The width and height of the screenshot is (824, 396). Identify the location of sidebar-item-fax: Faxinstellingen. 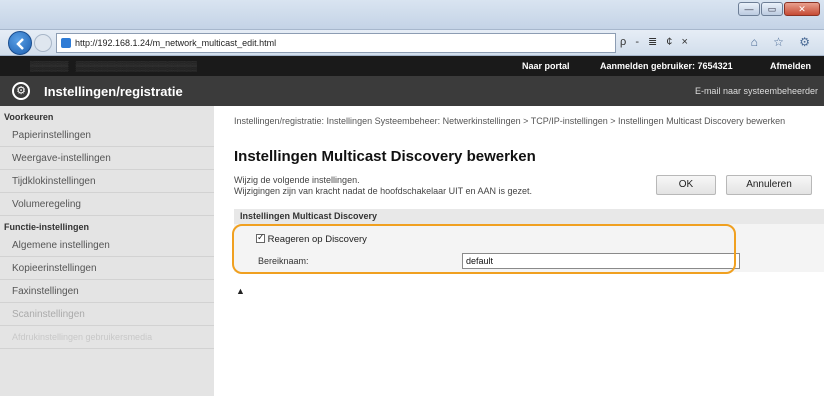
(107, 291).